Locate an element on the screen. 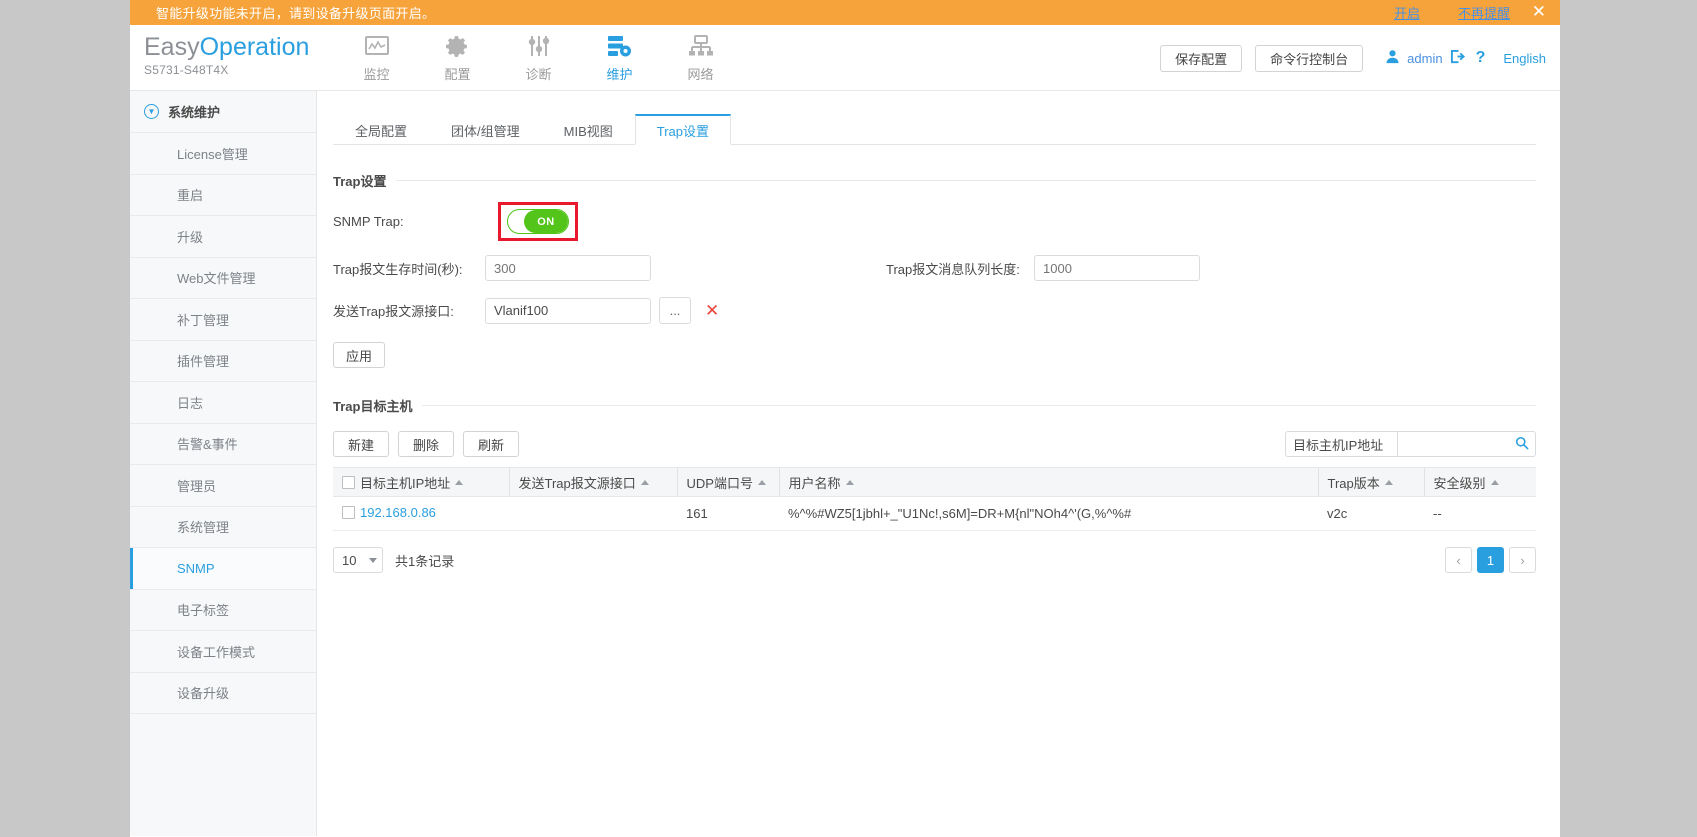  delete-button: 删除 is located at coordinates (426, 444).